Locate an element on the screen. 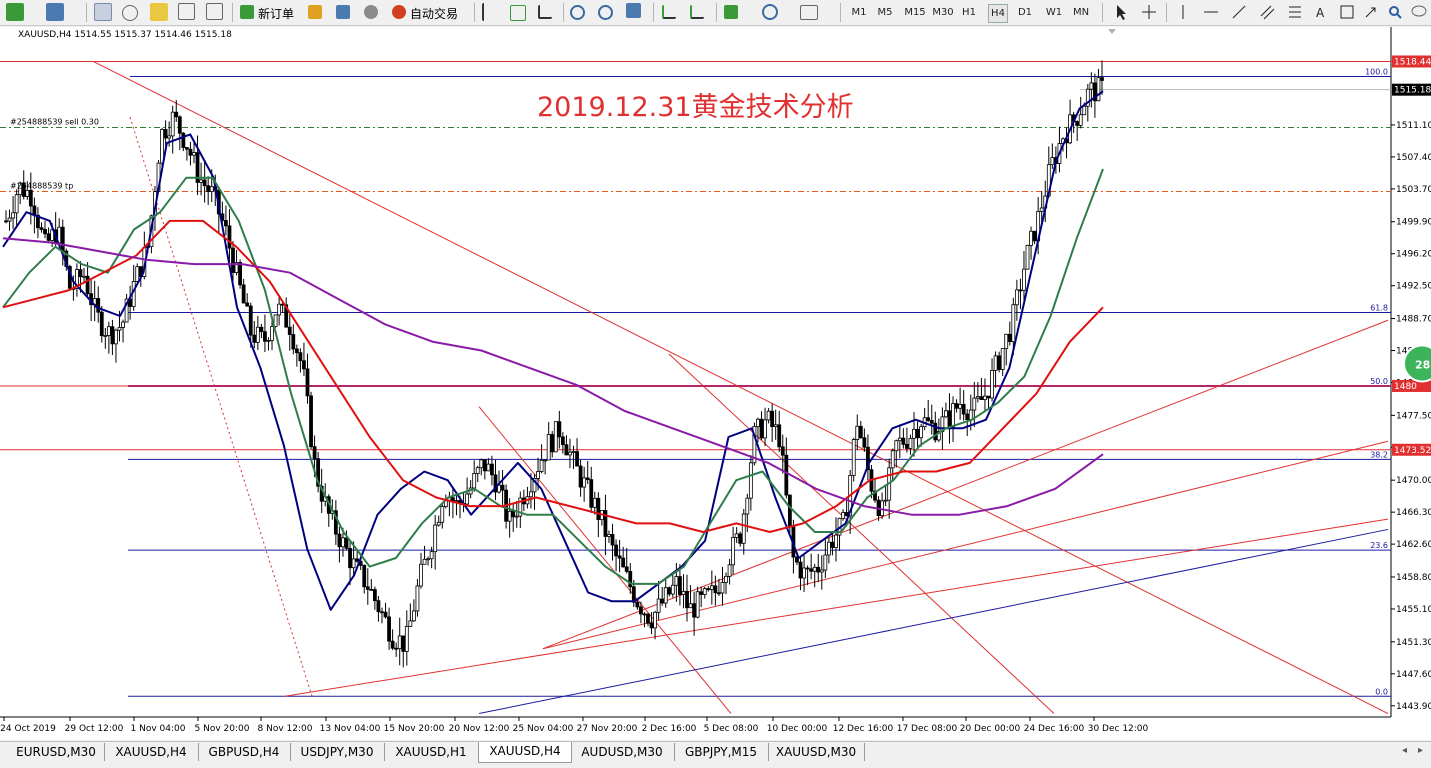  signals-icon is located at coordinates (371, 12).